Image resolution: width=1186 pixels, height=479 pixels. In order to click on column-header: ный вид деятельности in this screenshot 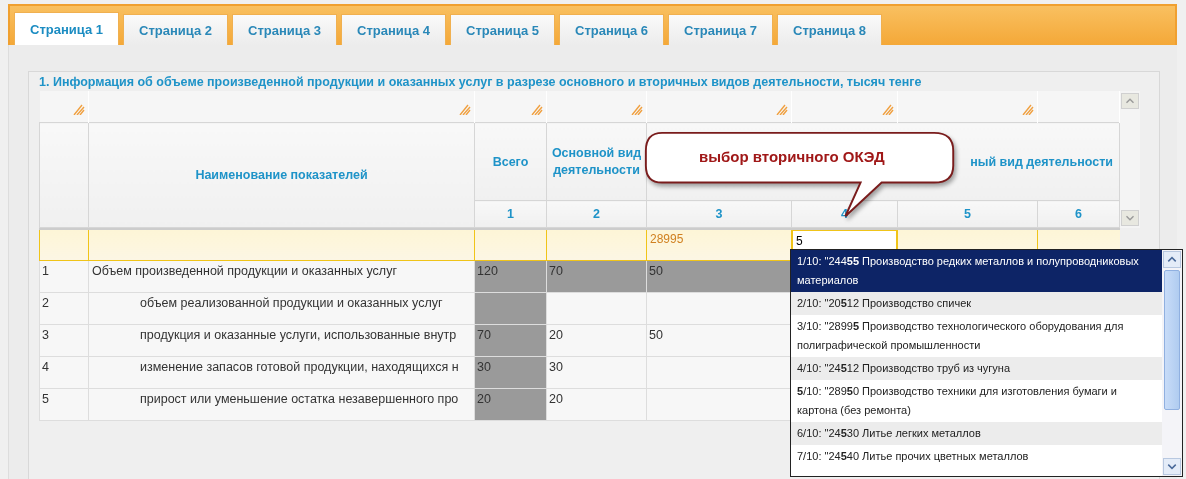, I will do `click(1041, 161)`.